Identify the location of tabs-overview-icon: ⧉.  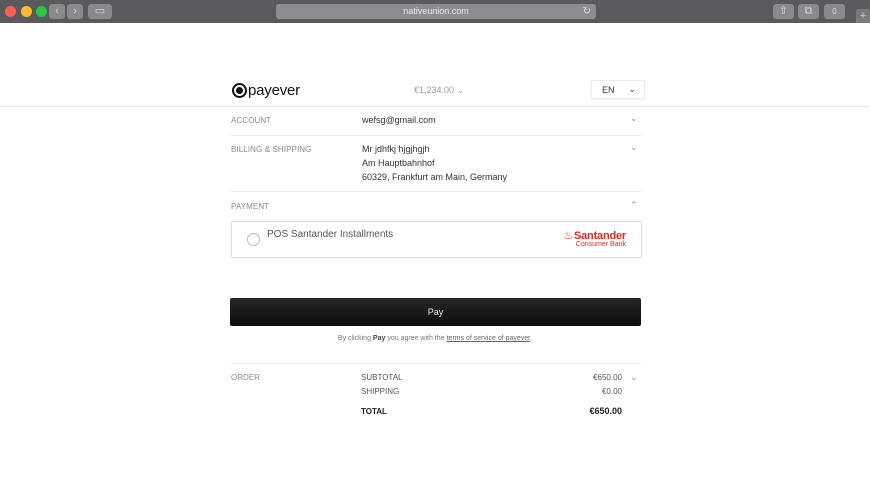
(808, 11).